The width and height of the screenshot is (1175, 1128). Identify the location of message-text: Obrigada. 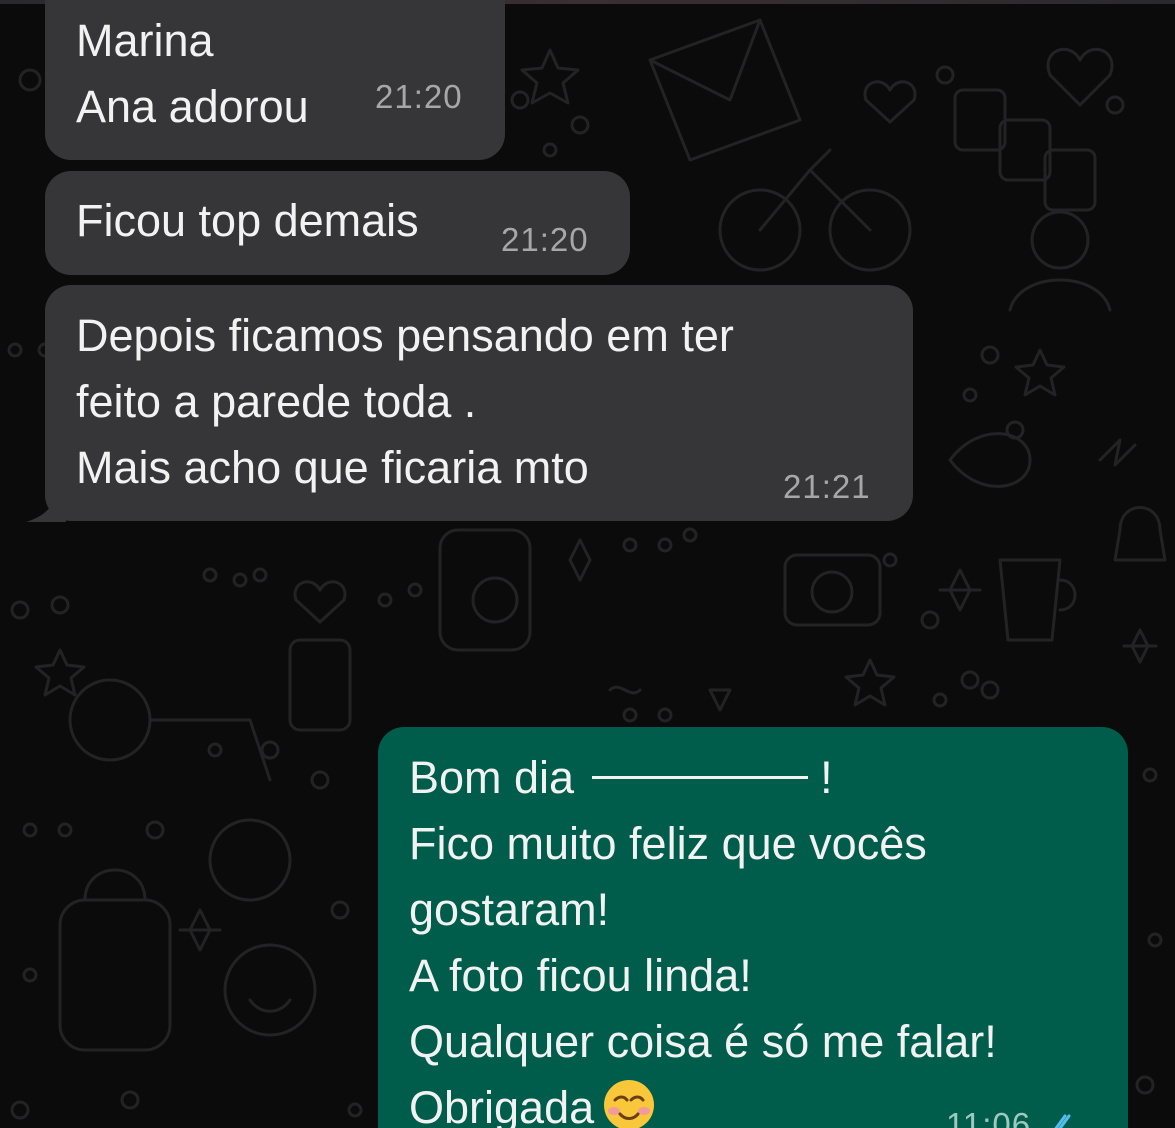
(502, 1105).